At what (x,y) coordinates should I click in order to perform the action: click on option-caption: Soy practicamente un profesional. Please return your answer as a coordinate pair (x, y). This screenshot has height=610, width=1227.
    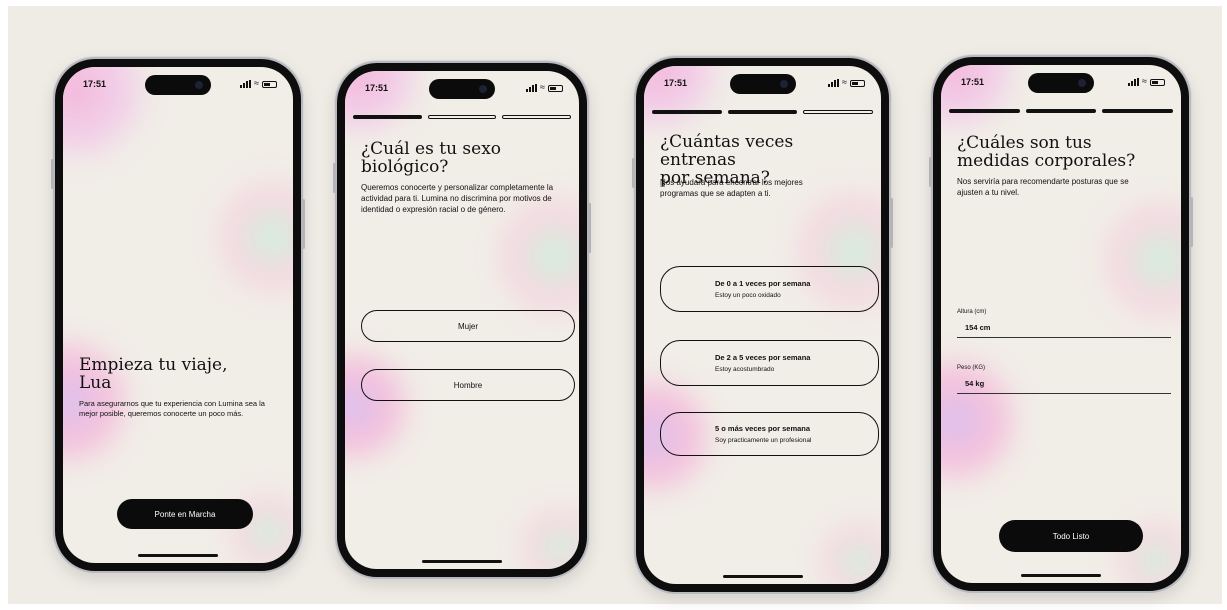
    Looking at the image, I should click on (763, 440).